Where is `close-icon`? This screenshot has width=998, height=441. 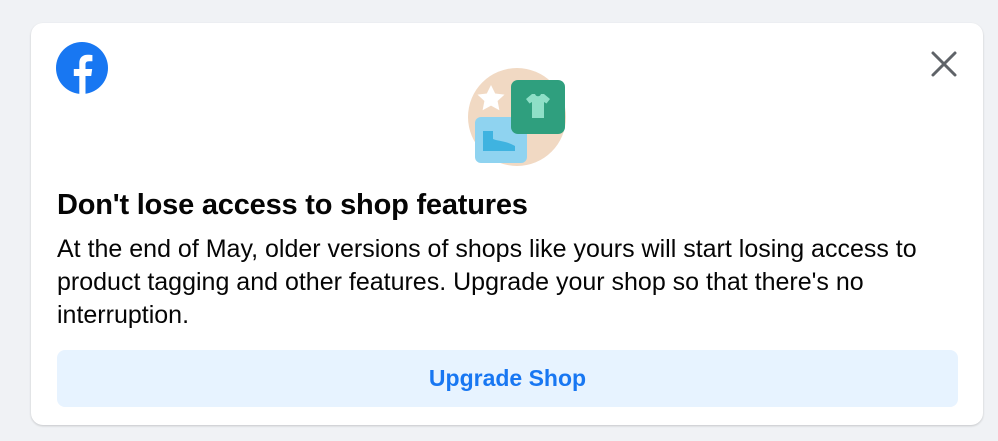
close-icon is located at coordinates (944, 64).